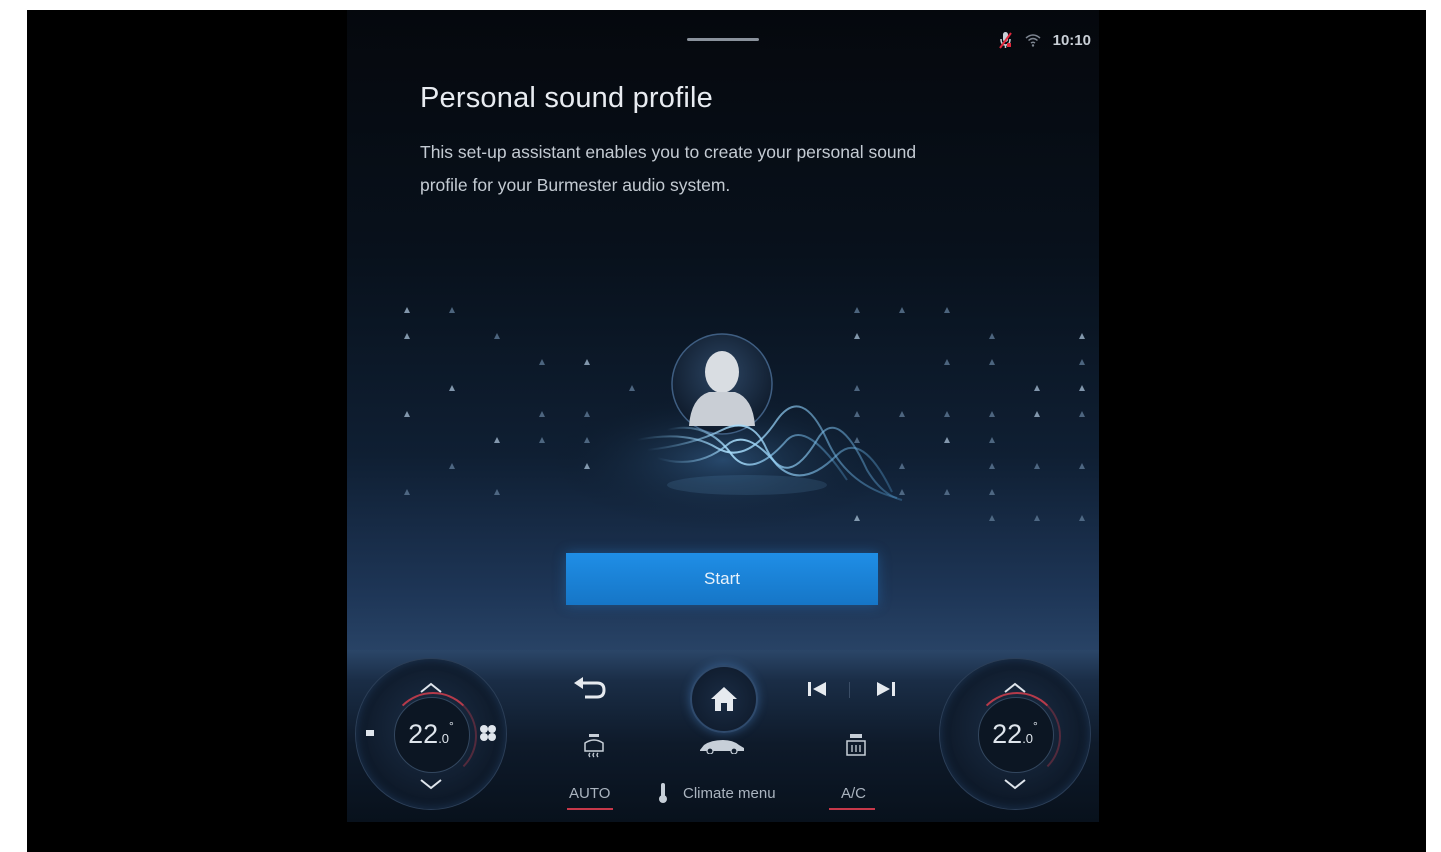  What do you see at coordinates (488, 733) in the screenshot?
I see `fan-high-icon` at bounding box center [488, 733].